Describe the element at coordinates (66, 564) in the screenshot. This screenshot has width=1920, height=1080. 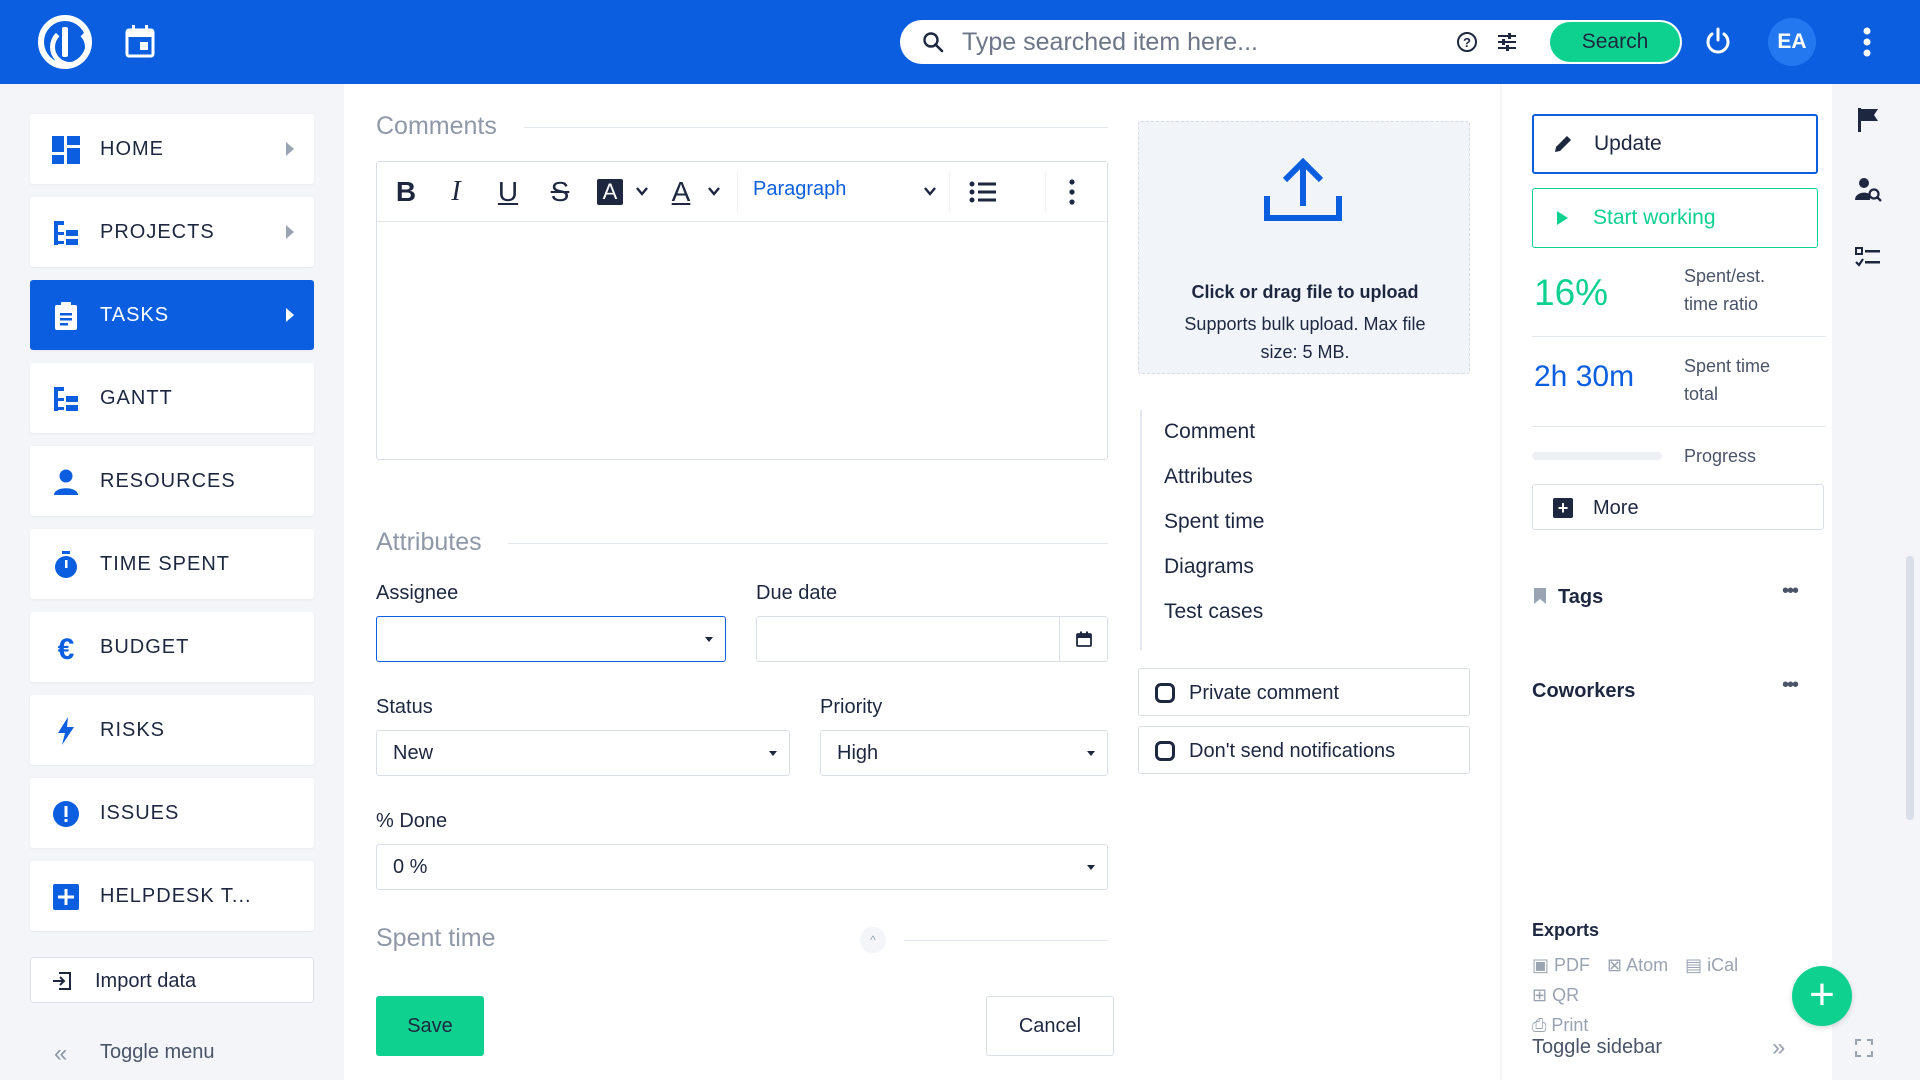
I see `stopwatch-icon` at that location.